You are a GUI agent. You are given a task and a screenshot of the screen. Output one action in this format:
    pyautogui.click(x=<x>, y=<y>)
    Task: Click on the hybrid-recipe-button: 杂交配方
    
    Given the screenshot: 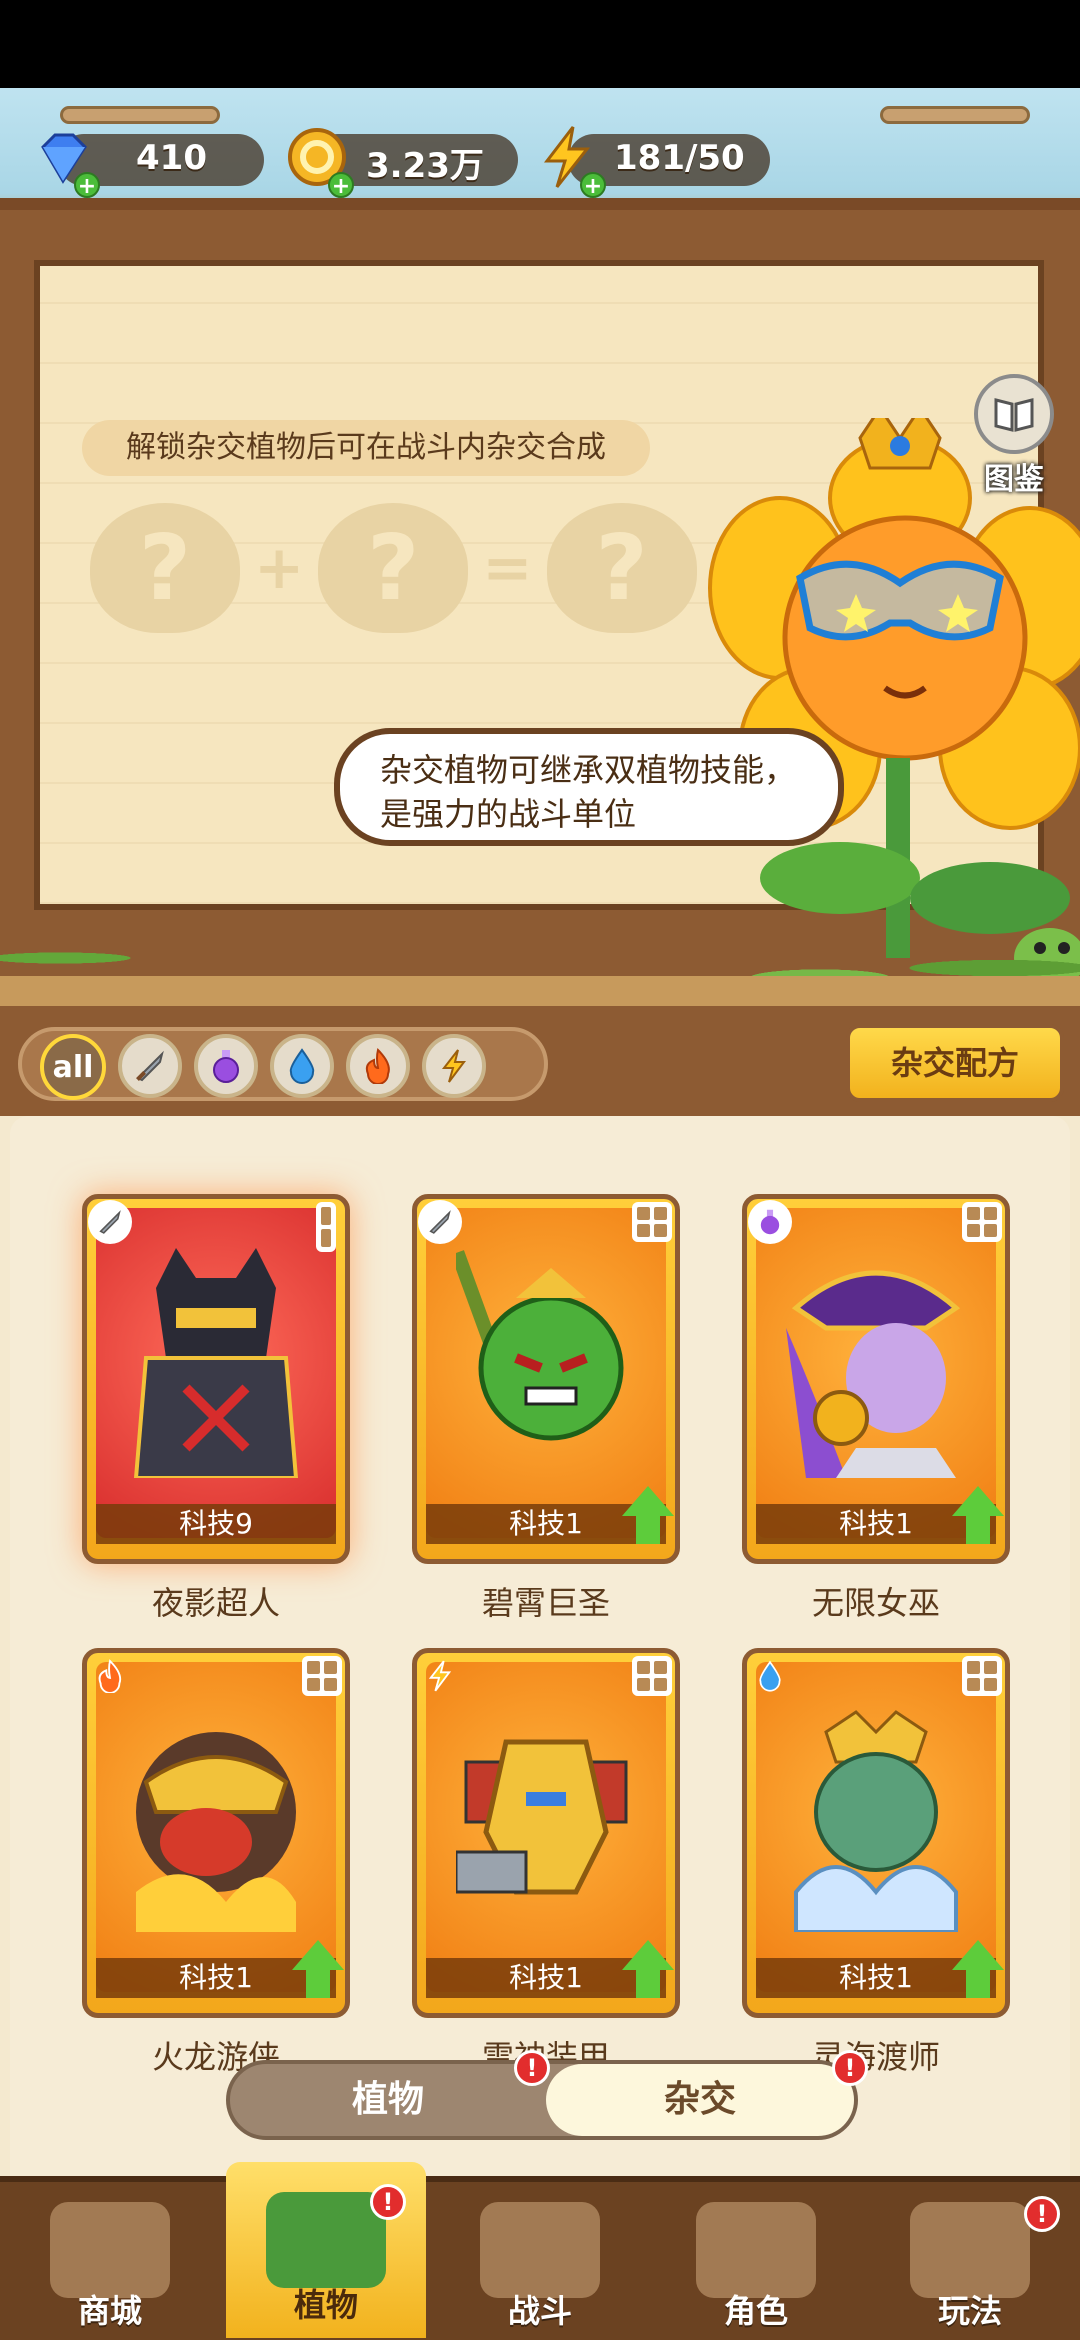 What is the action you would take?
    pyautogui.click(x=955, y=1063)
    